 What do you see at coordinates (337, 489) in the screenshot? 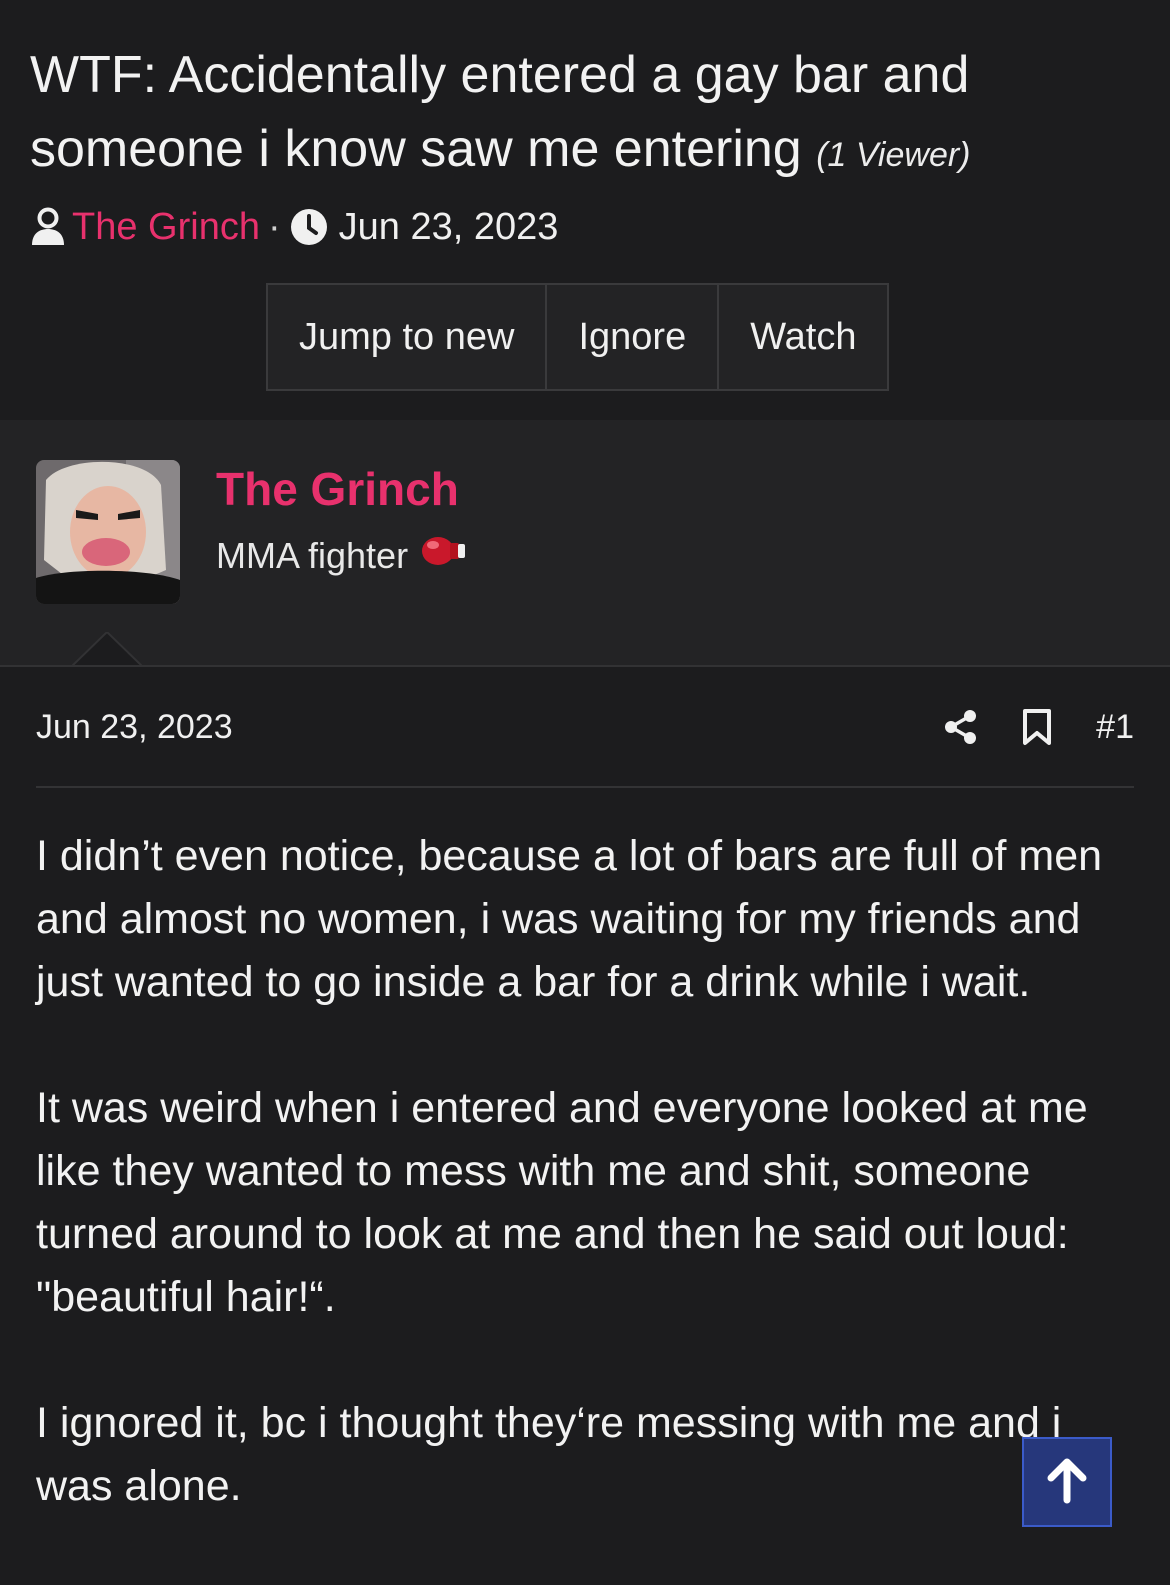
I see `post-username: The Grinch` at bounding box center [337, 489].